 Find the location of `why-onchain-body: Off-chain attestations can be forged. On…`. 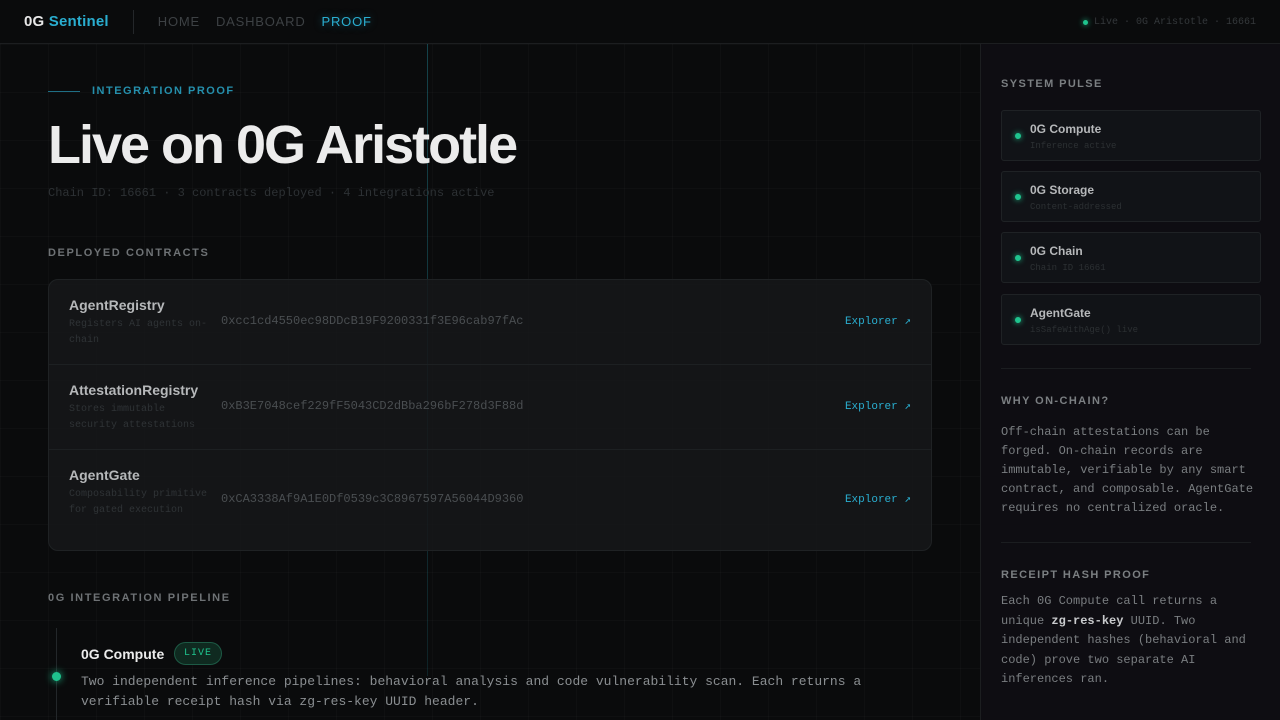

why-onchain-body: Off-chain attestations can be forged. On… is located at coordinates (1127, 470).